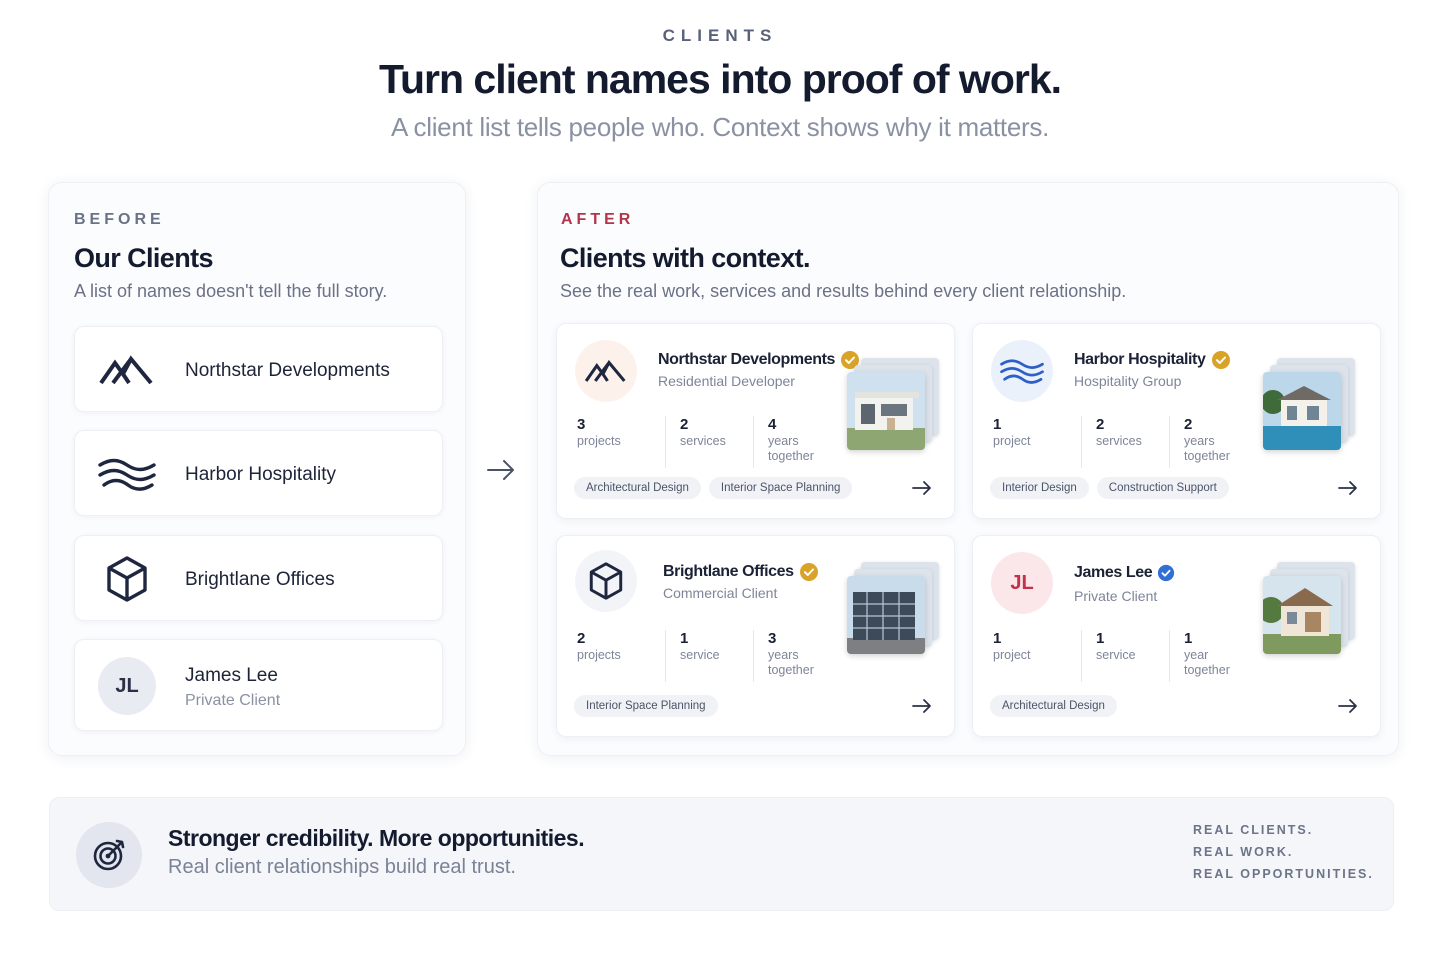 The image size is (1440, 960). Describe the element at coordinates (1243, 852) in the screenshot. I see `tagline: REAL WORK.` at that location.